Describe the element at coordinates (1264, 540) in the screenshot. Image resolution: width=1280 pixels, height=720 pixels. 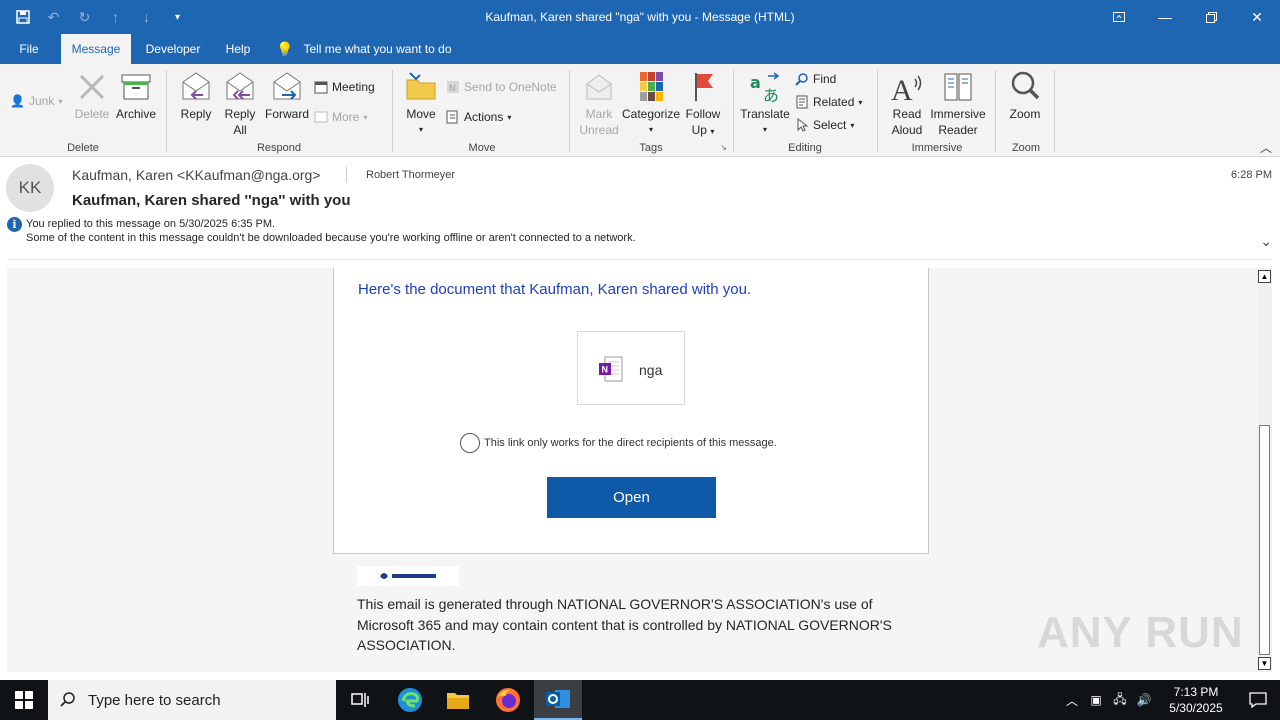
I see `scroll-thumb` at that location.